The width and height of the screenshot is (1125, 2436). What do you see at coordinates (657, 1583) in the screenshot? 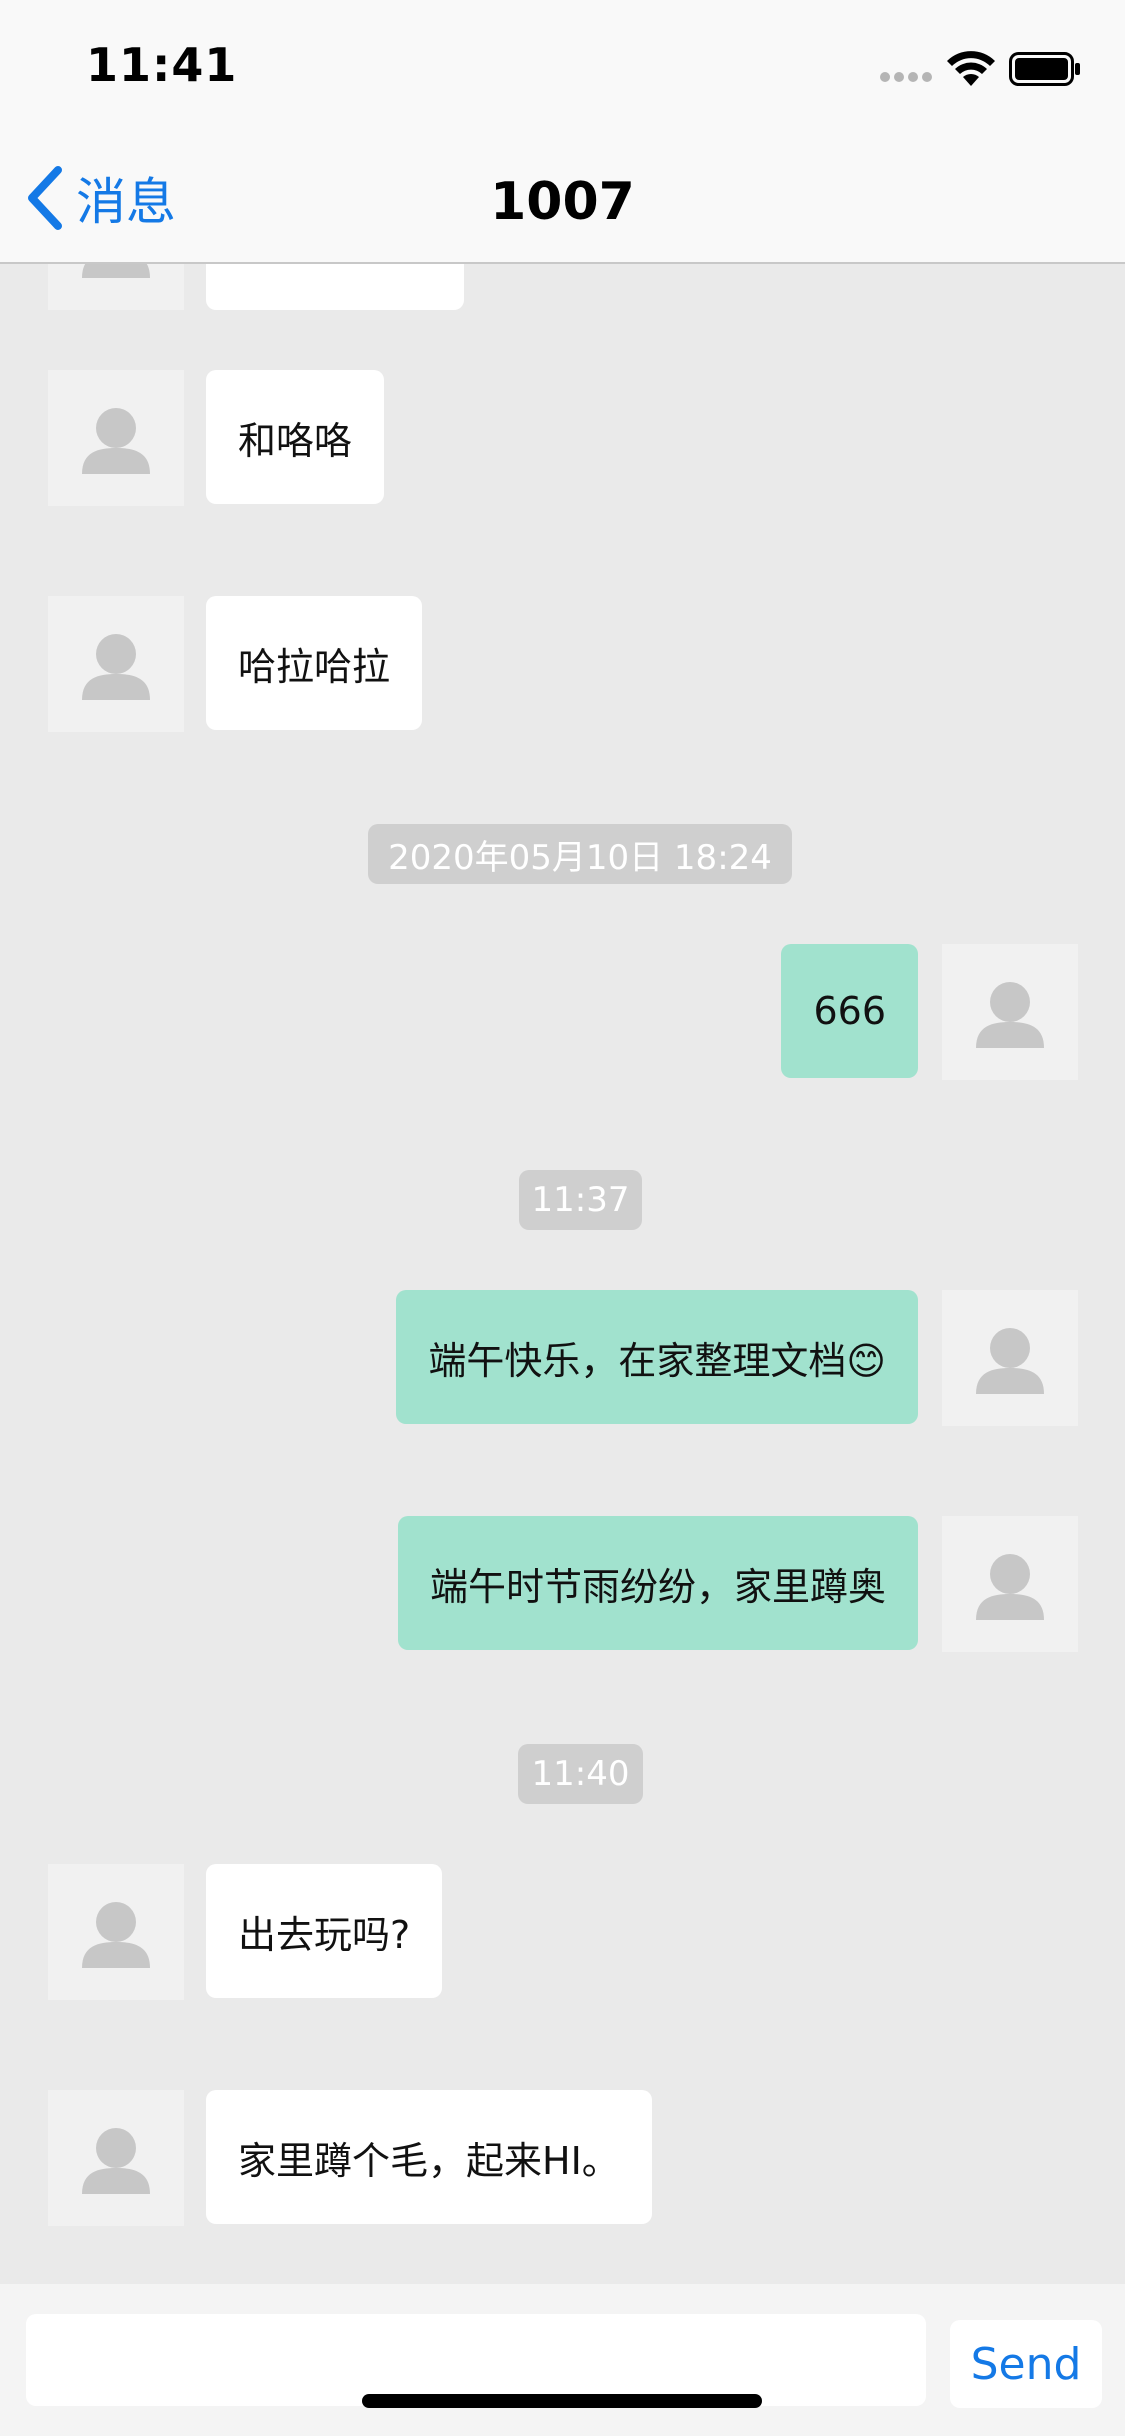
I see `message-bubble: 端午时节雨纷纷，家里蹲奥` at bounding box center [657, 1583].